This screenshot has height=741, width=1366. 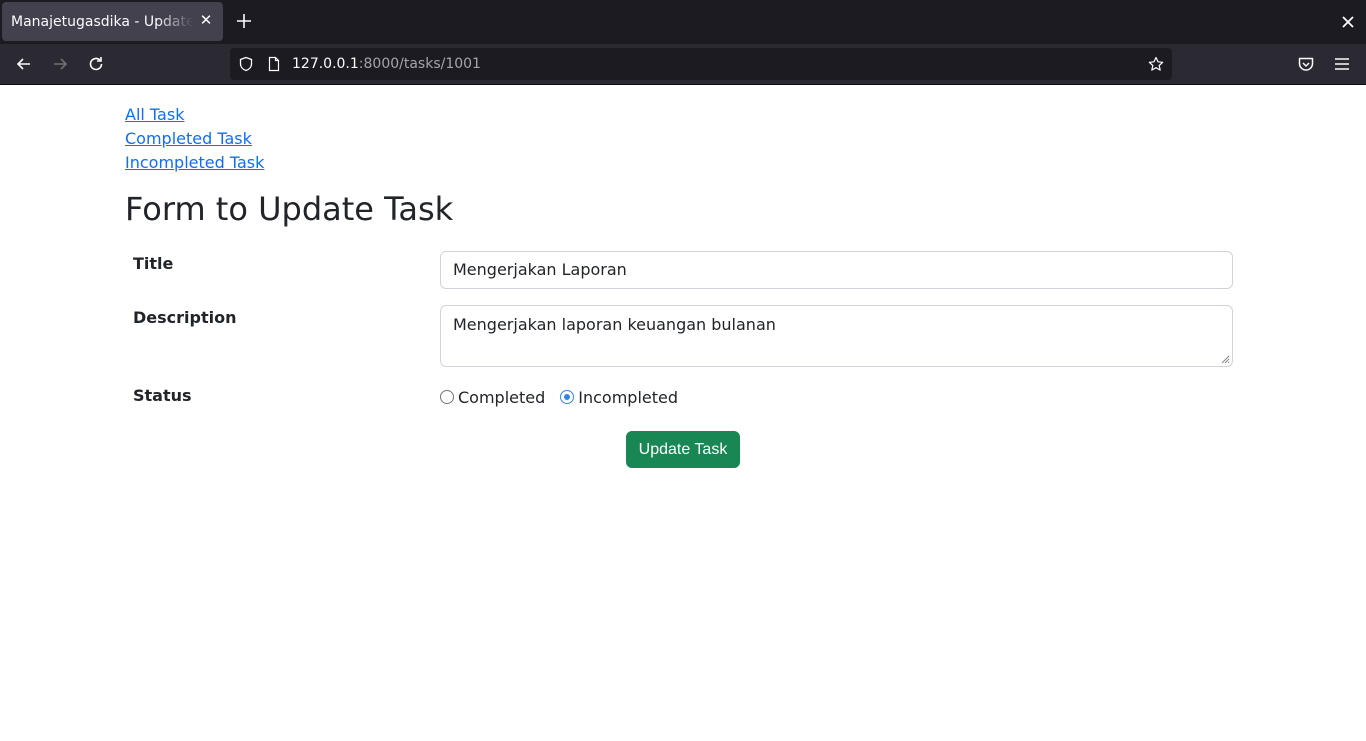 What do you see at coordinates (325, 64) in the screenshot?
I see `url-host: 127.0.0.1` at bounding box center [325, 64].